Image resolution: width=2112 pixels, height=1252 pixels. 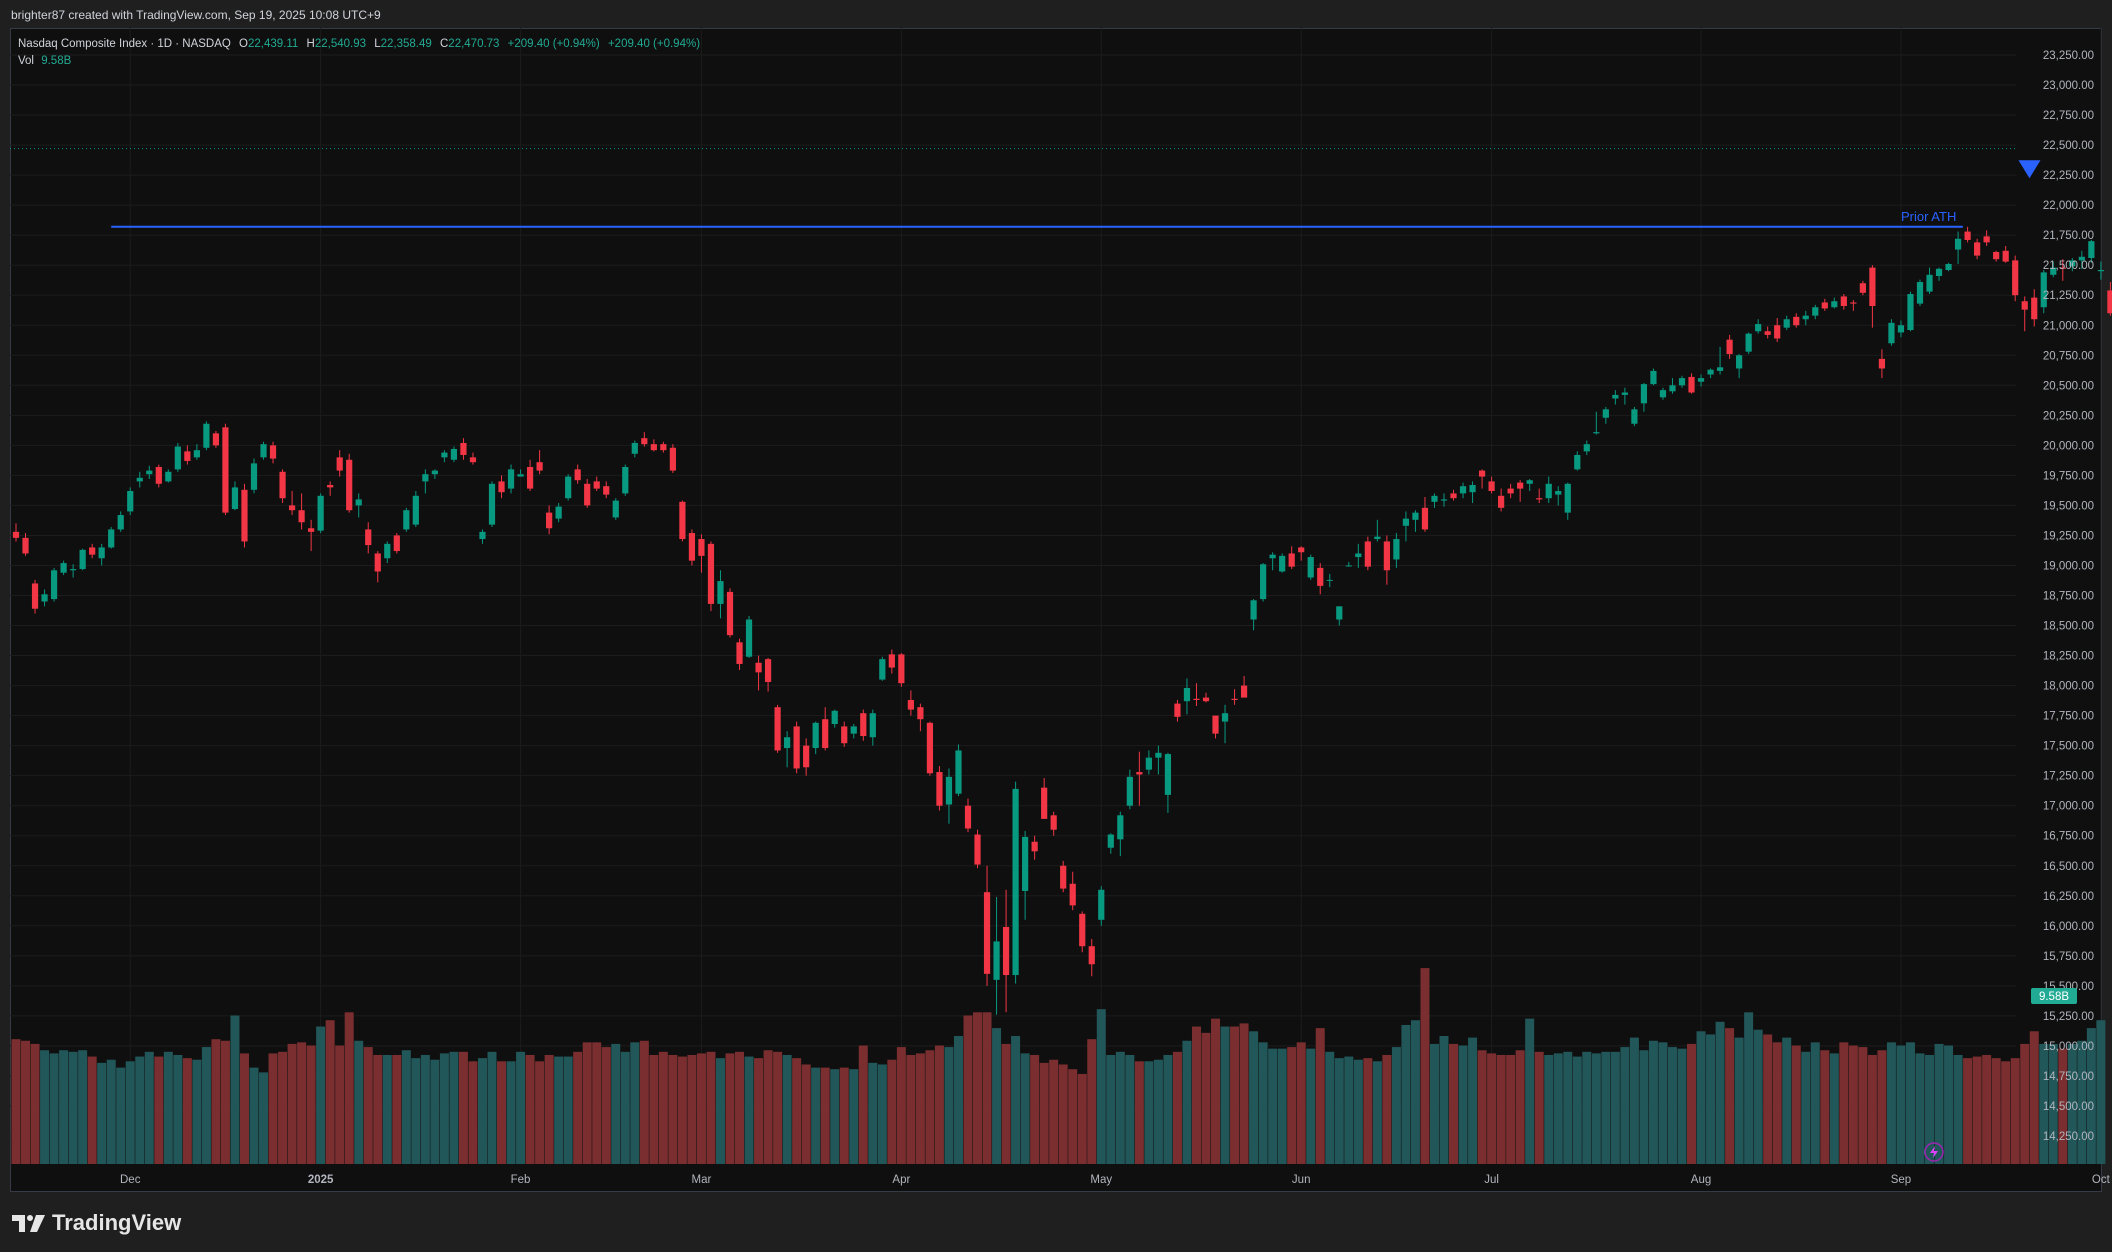 I want to click on annotations: Prior ATH, so click(x=1025, y=188).